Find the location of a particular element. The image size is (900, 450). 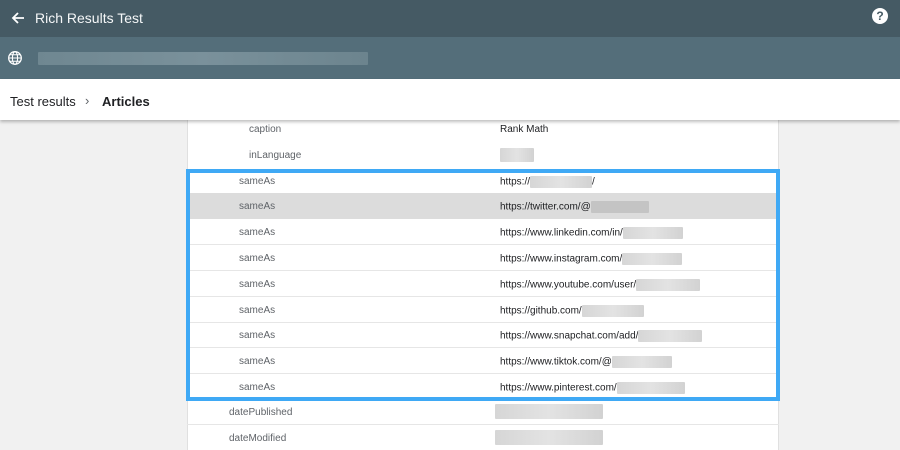

globe-icon is located at coordinates (15, 58).